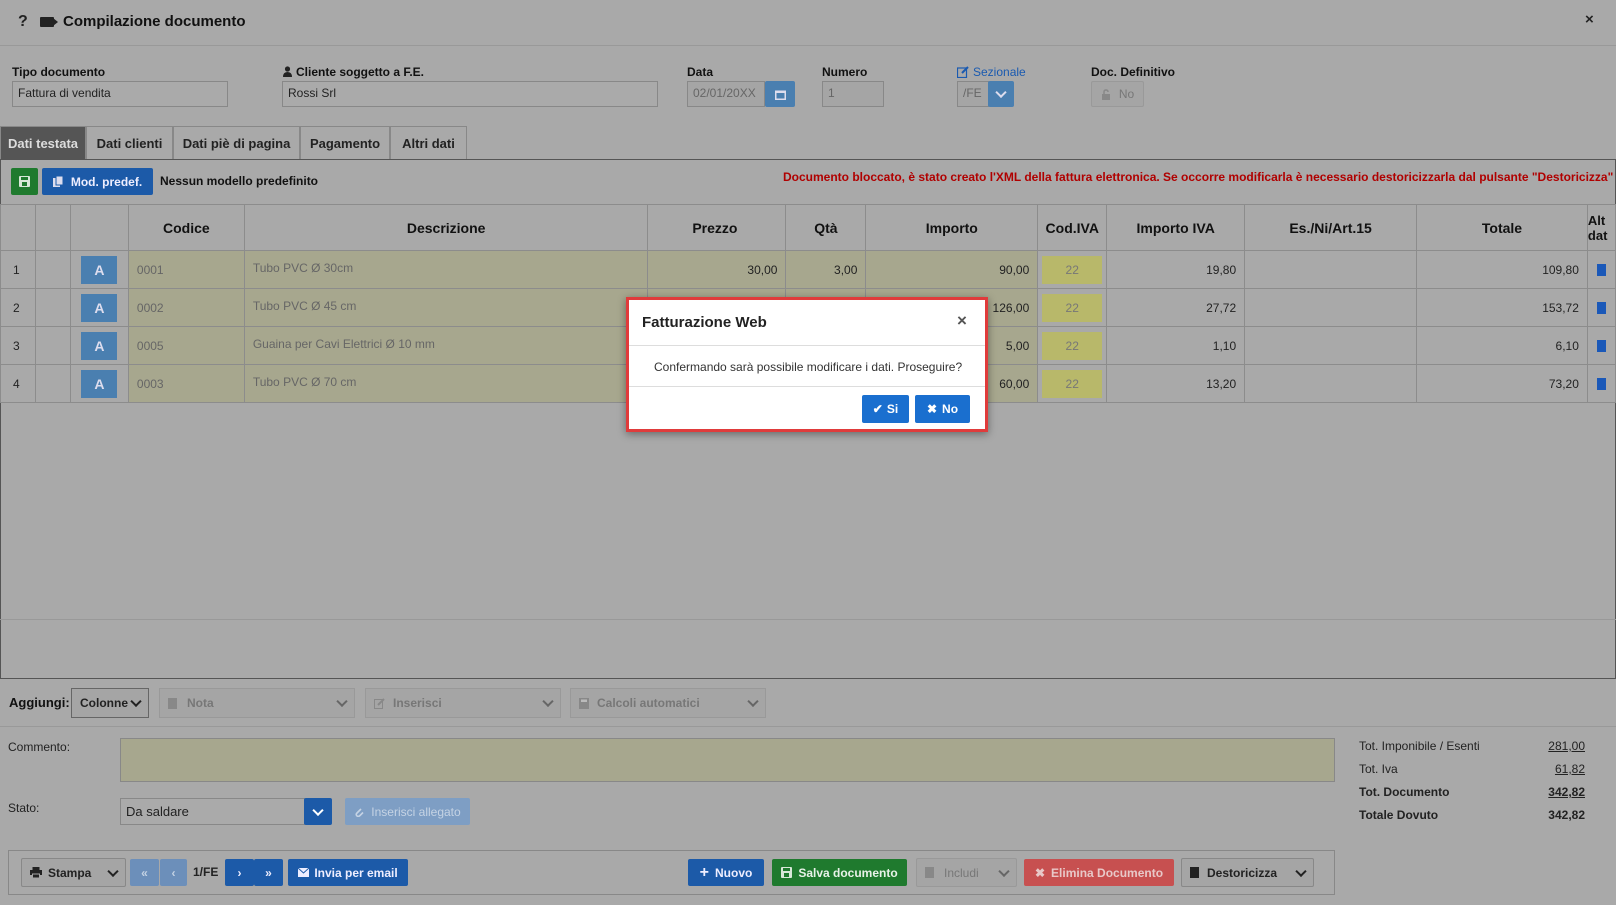 The height and width of the screenshot is (905, 1616). I want to click on sezionale-field: /FE, so click(973, 94).